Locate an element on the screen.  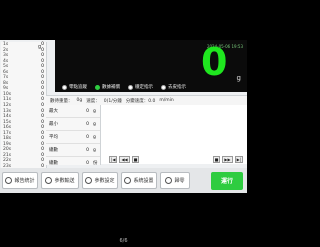
mode-indicators: 零點追蹤 數據補償 穩定指示 去皮指示 is located at coordinates (154, 87).